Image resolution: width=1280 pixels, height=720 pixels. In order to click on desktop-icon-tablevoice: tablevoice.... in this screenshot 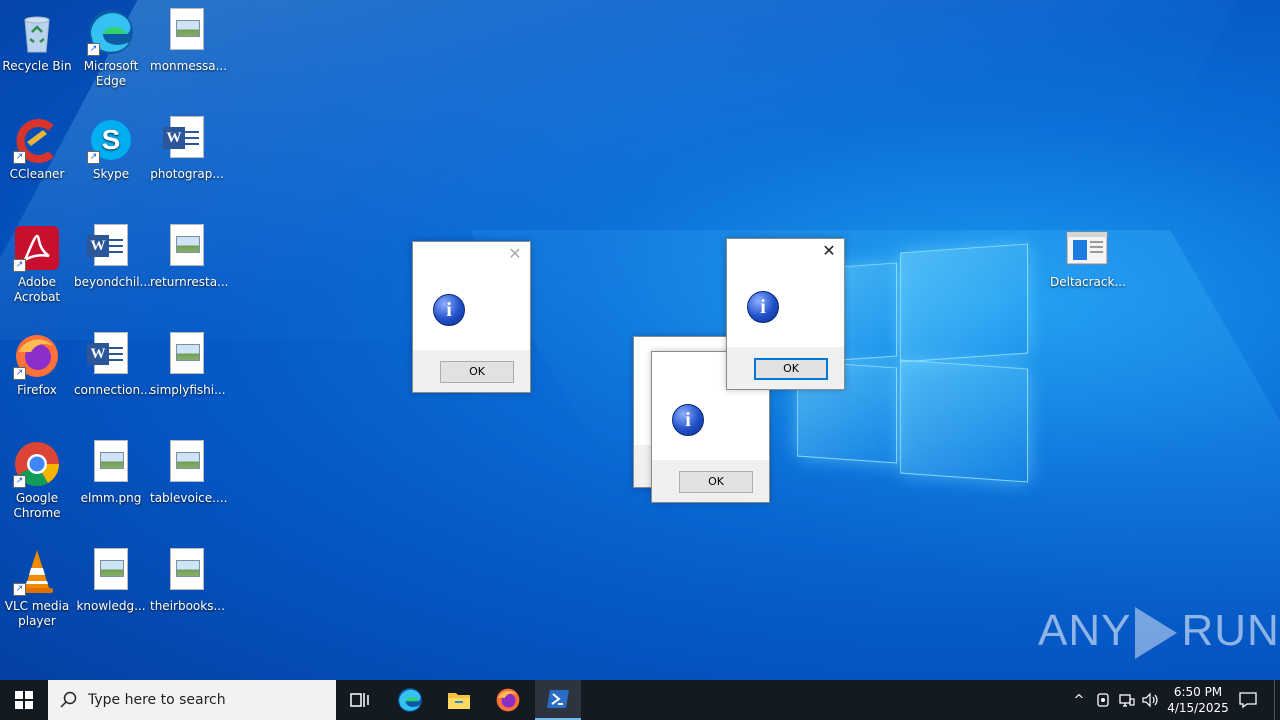, I will do `click(189, 470)`.